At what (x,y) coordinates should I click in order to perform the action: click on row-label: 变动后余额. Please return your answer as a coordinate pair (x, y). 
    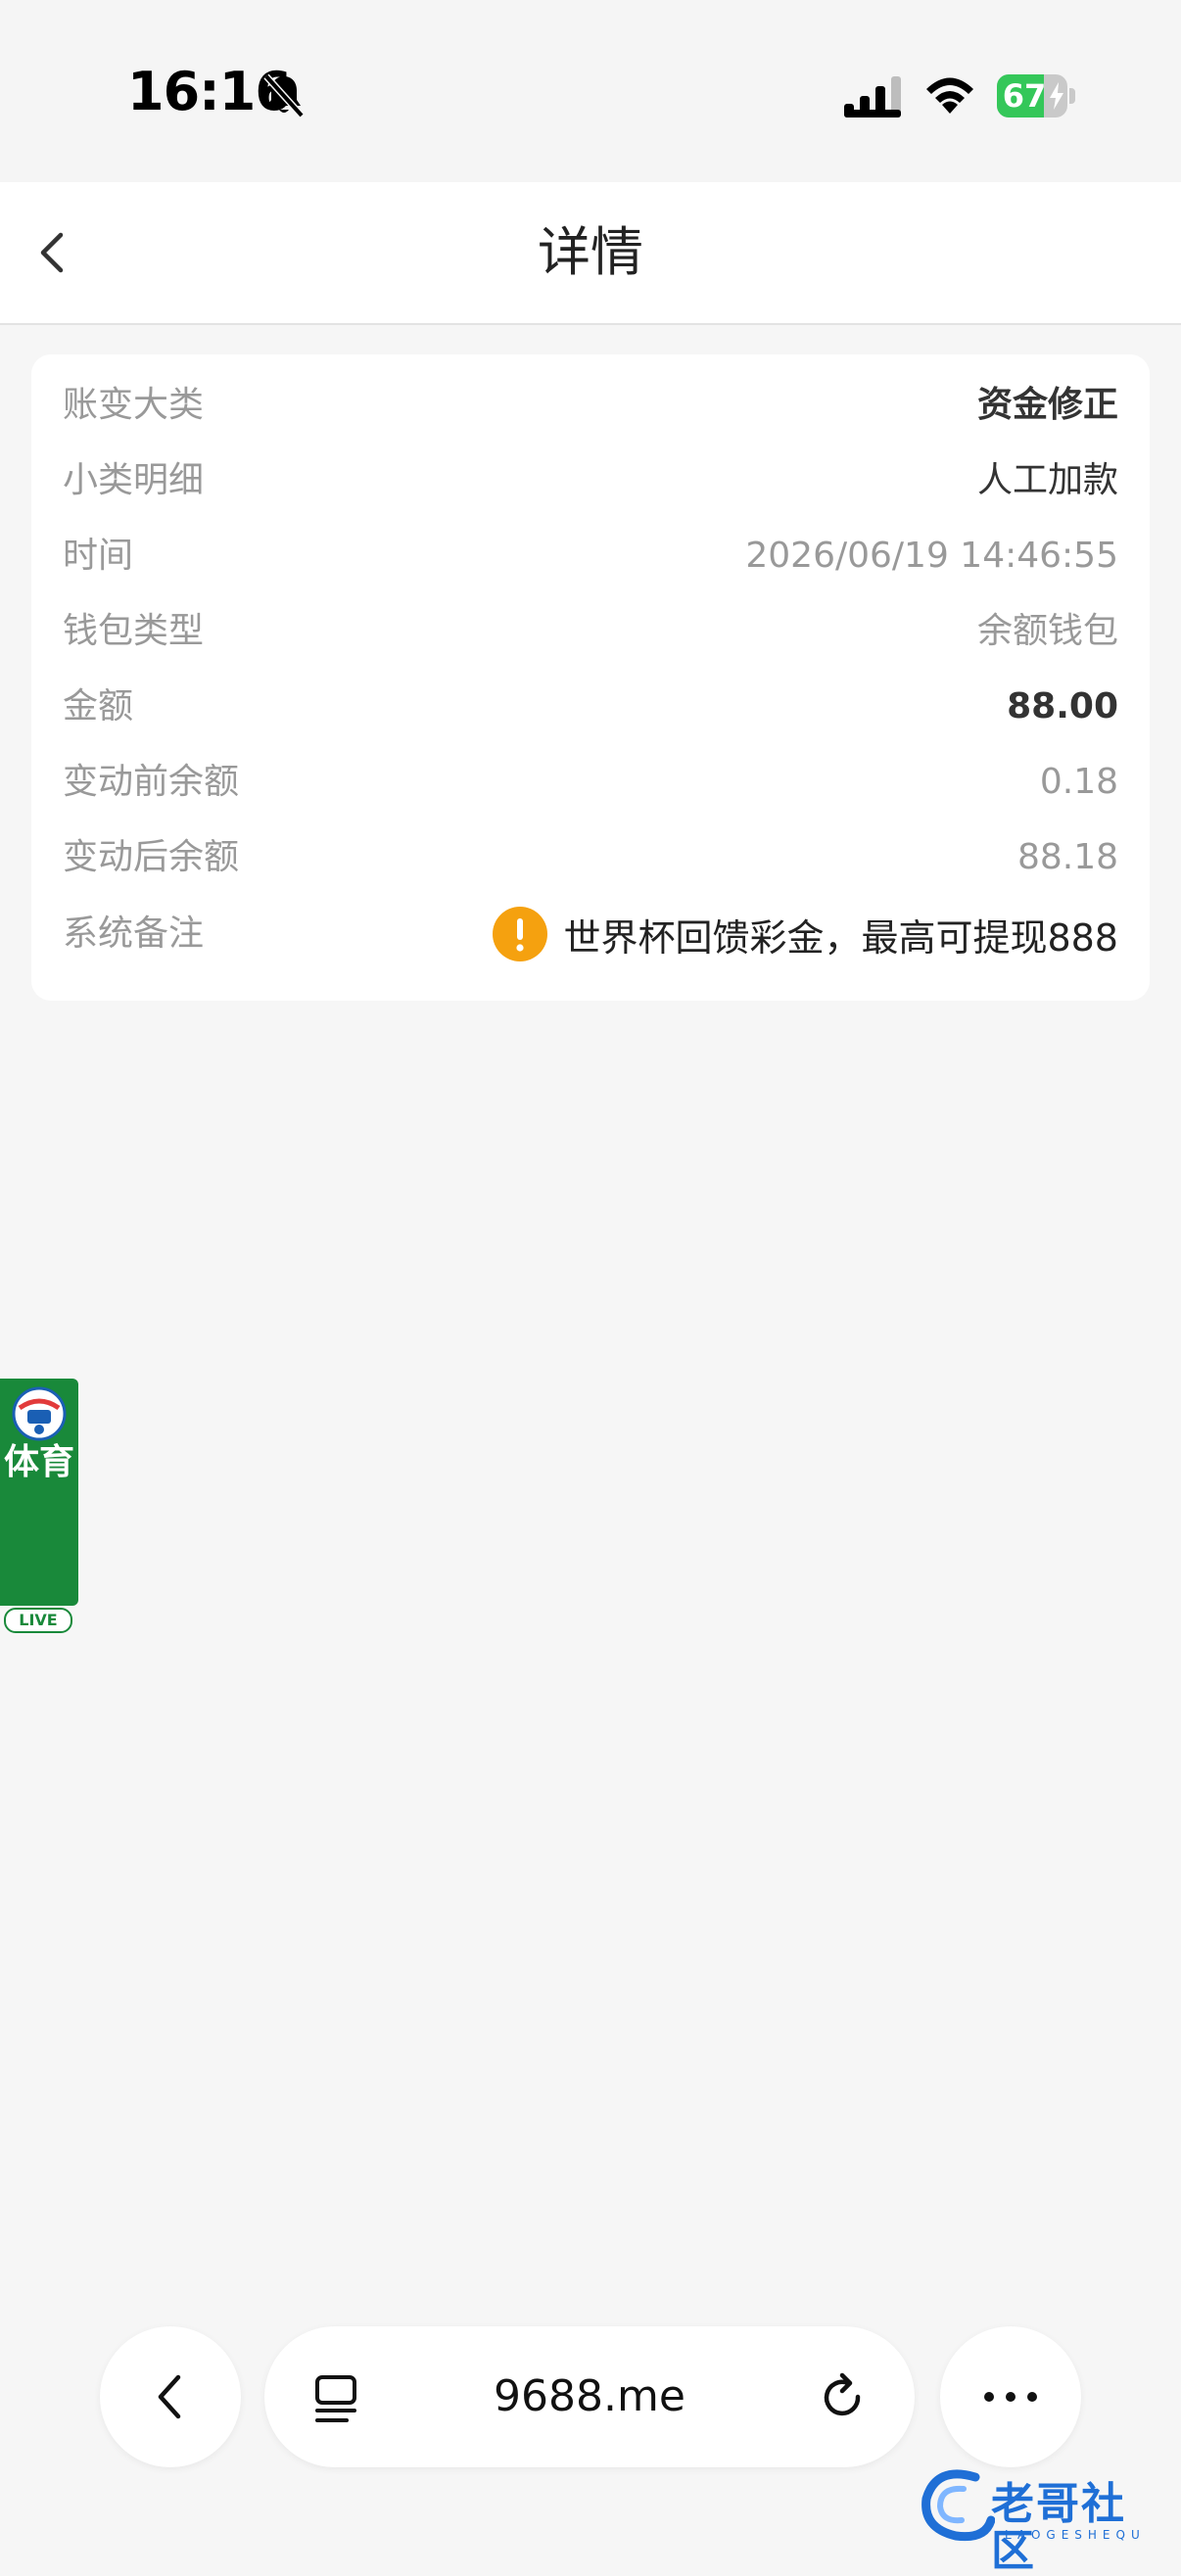
    Looking at the image, I should click on (152, 857).